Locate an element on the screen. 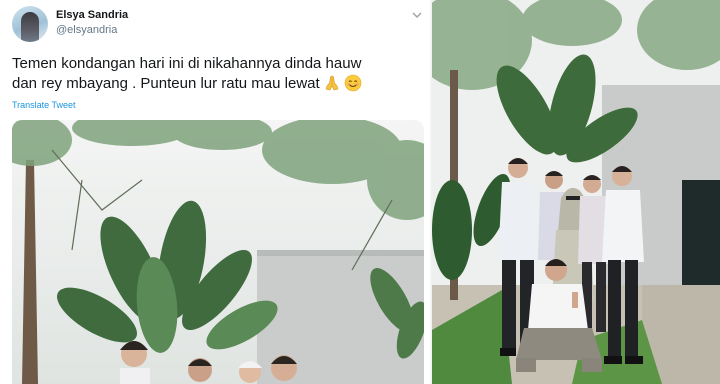  user-handle: @elsyandria is located at coordinates (86, 30).